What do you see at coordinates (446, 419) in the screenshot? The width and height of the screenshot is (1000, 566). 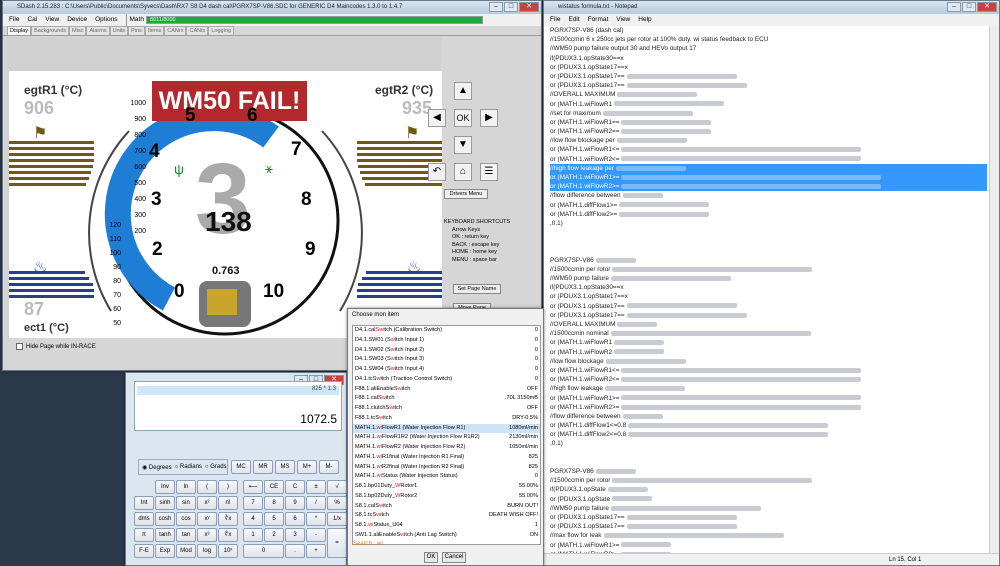 I see `list-item: F88.1.tcSwitch DRY-0.5%` at bounding box center [446, 419].